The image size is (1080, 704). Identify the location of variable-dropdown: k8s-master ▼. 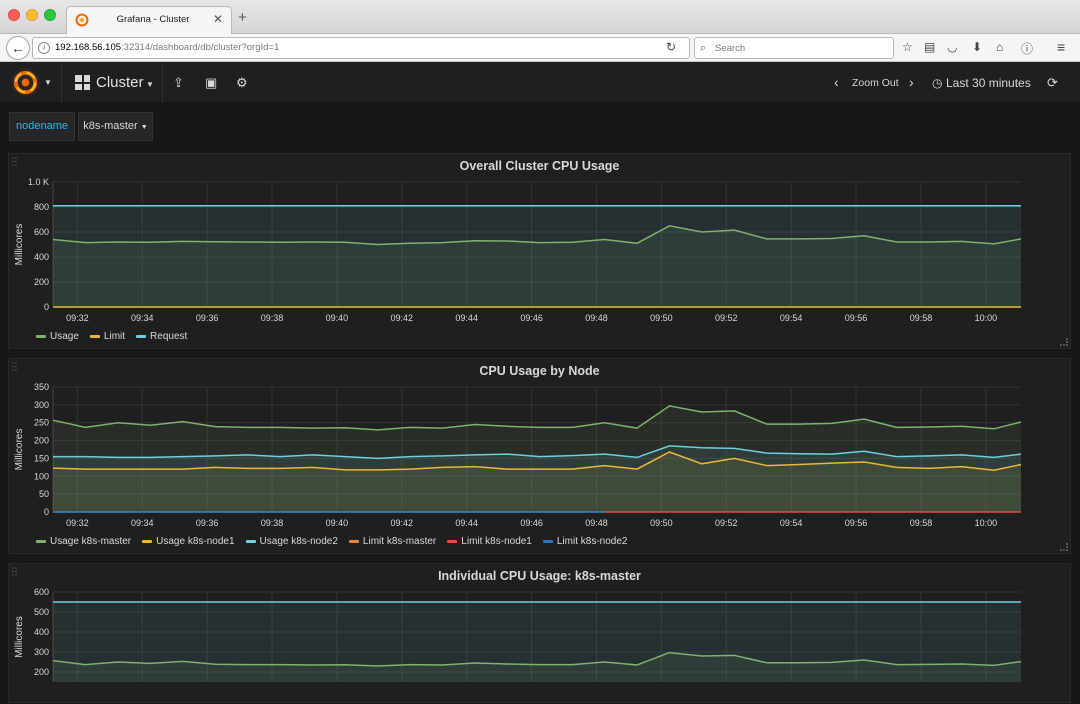
(115, 126).